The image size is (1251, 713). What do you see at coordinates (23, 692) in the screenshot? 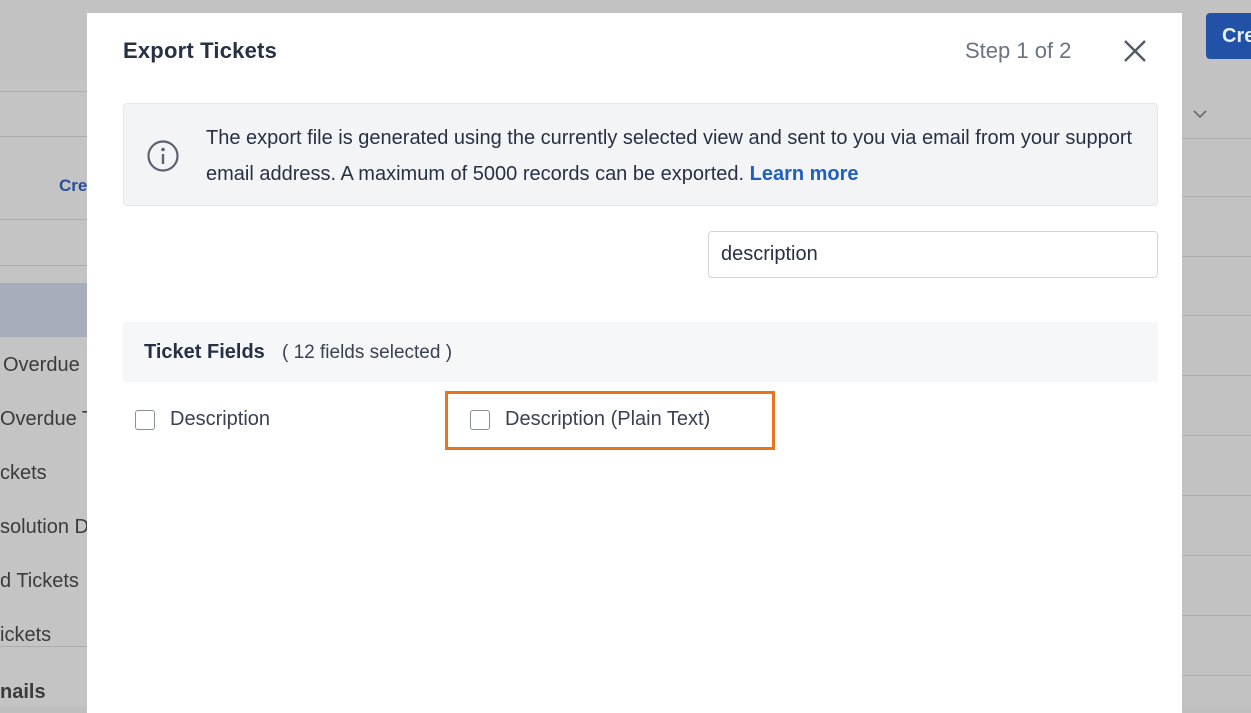
I see `background-sidebar-heading: nails` at bounding box center [23, 692].